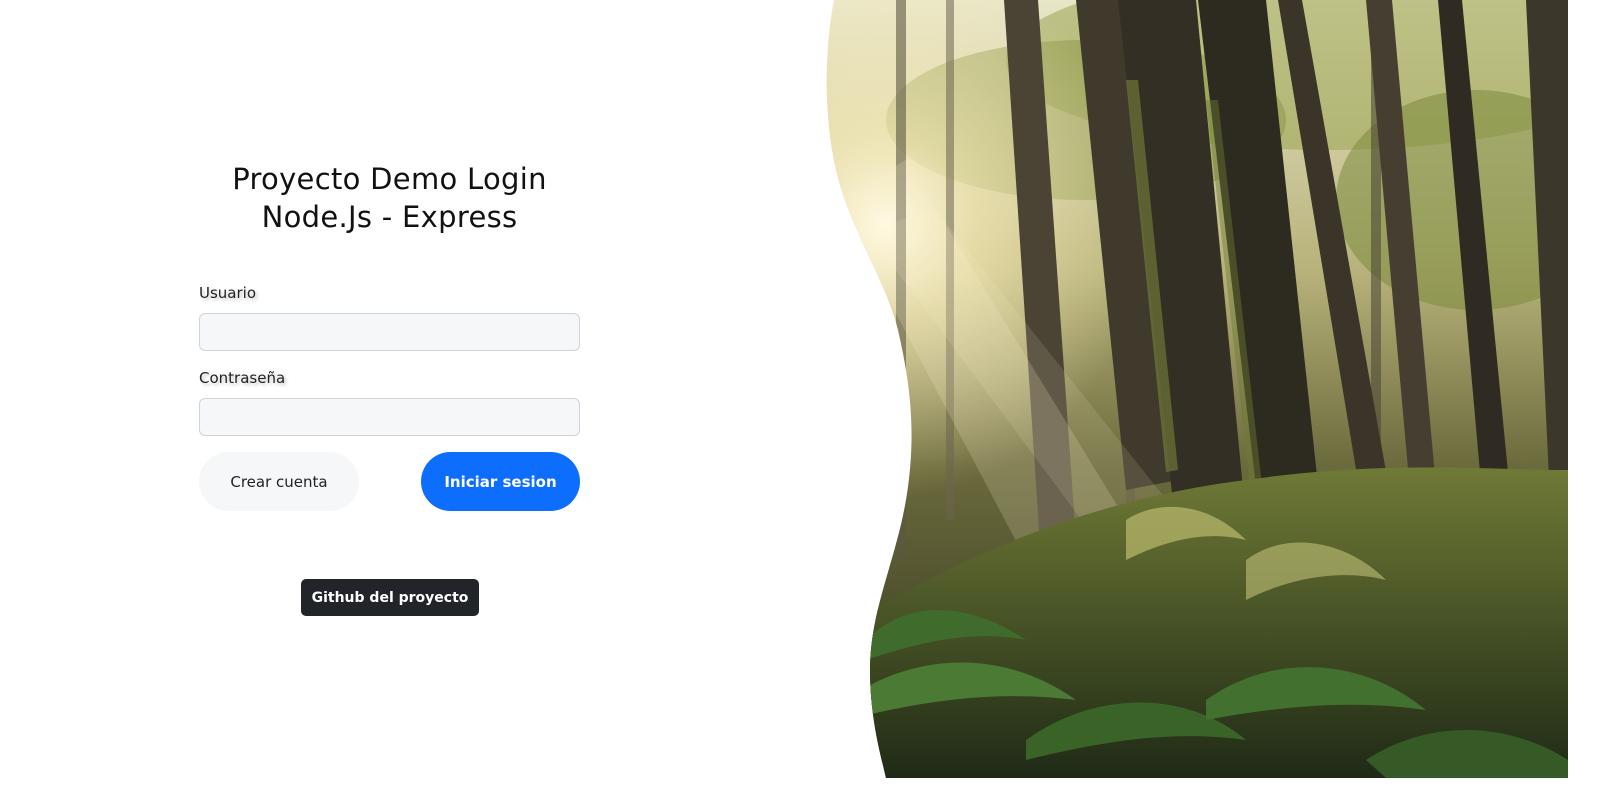  What do you see at coordinates (389, 179) in the screenshot?
I see `title-line-1: Proyecto Demo Login` at bounding box center [389, 179].